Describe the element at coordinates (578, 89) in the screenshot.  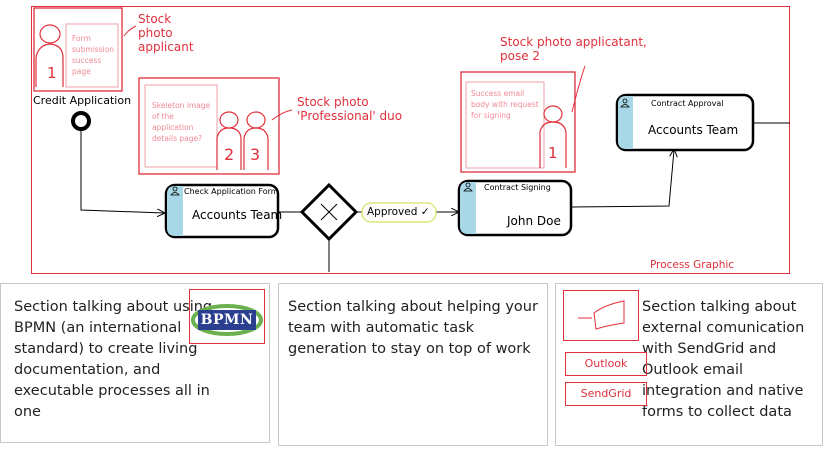
I see `annotation-arrow-pose2` at that location.